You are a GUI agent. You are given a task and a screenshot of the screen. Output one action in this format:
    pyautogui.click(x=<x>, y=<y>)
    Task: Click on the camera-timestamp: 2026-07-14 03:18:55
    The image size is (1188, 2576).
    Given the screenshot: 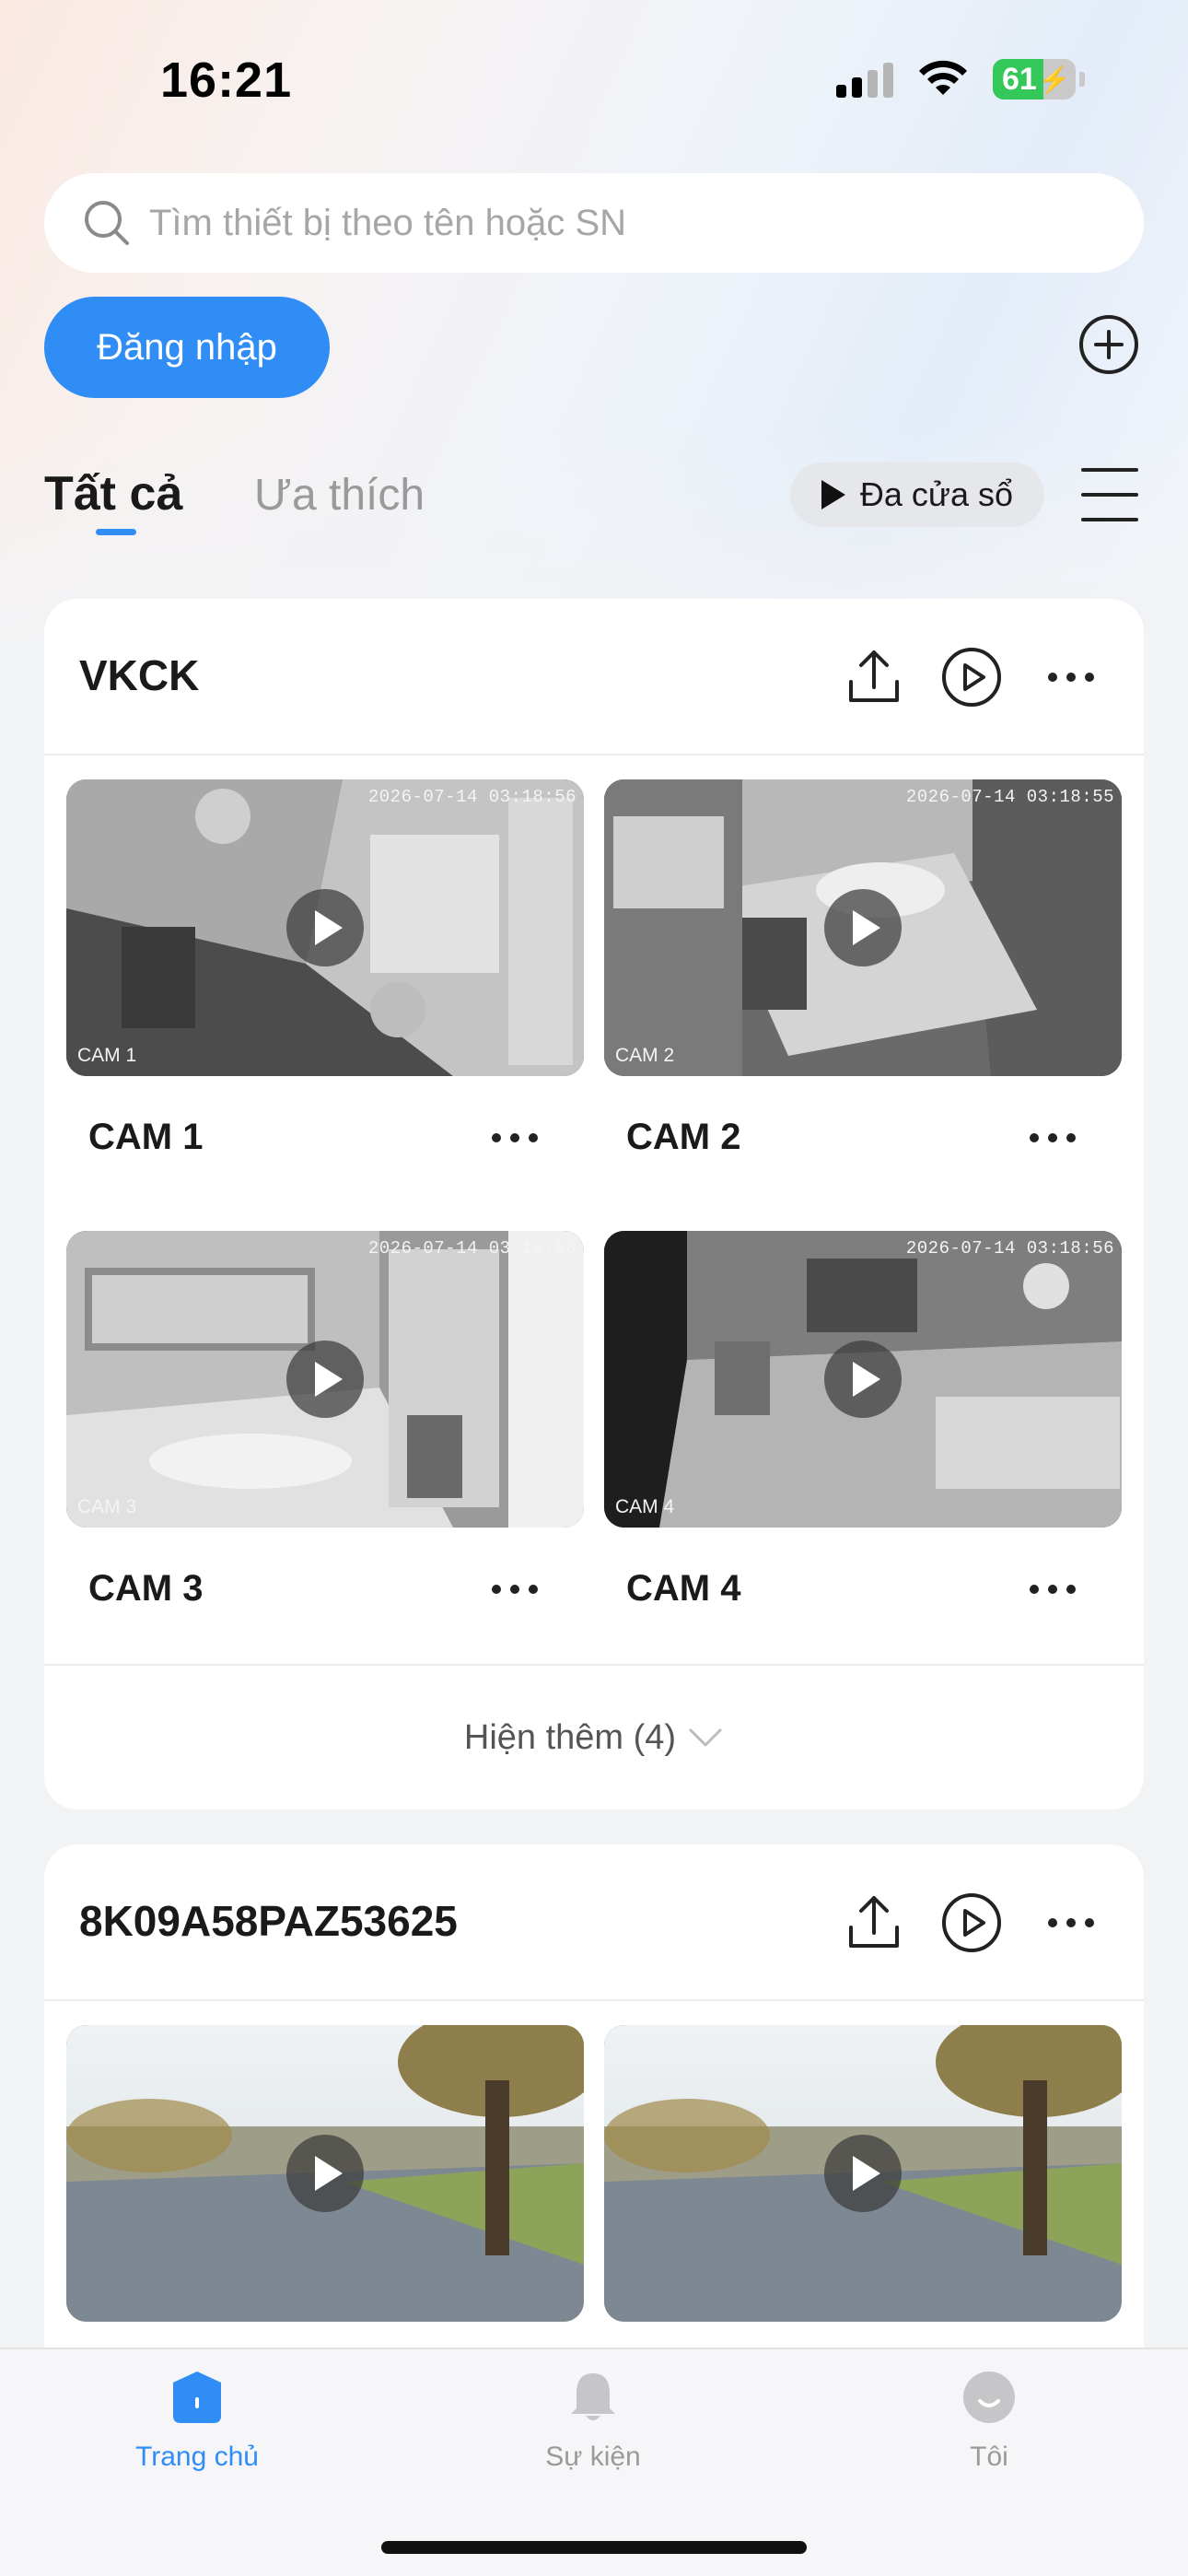 What is the action you would take?
    pyautogui.click(x=1010, y=797)
    